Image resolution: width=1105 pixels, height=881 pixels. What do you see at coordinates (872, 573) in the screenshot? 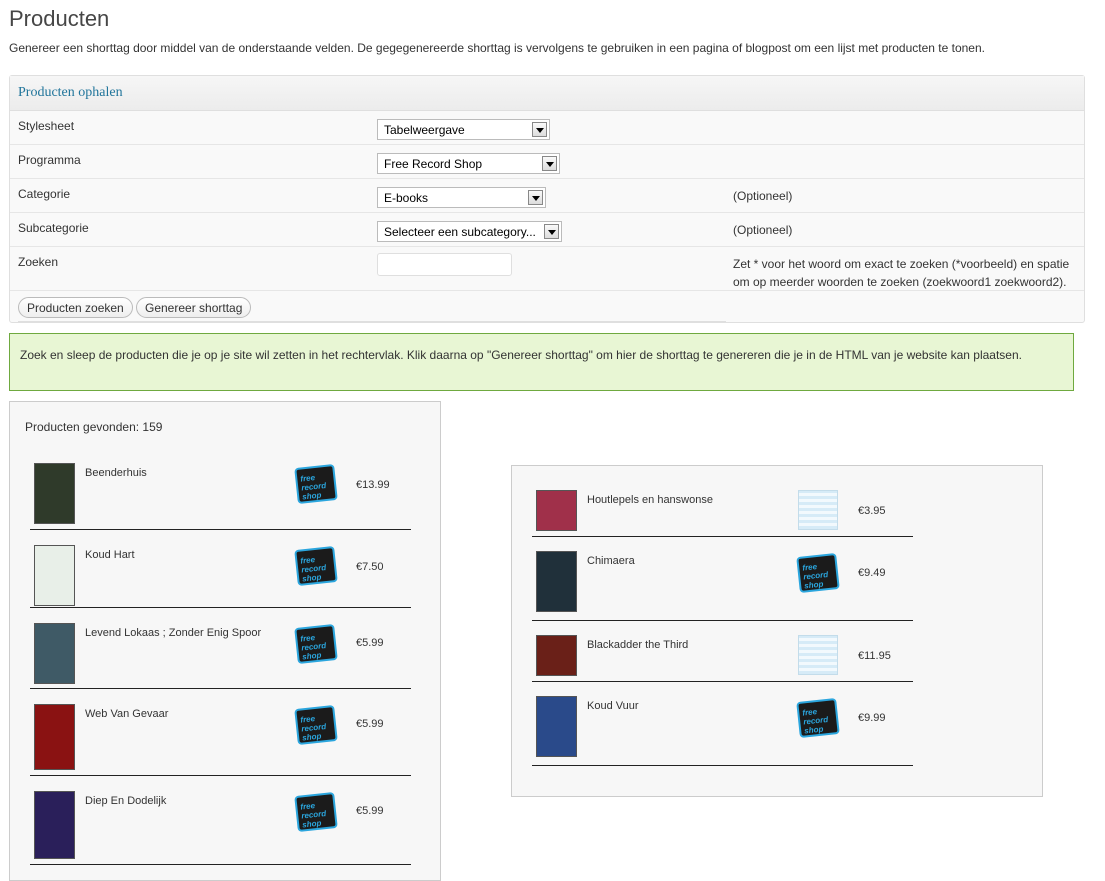
I see `product-price: €9.49` at bounding box center [872, 573].